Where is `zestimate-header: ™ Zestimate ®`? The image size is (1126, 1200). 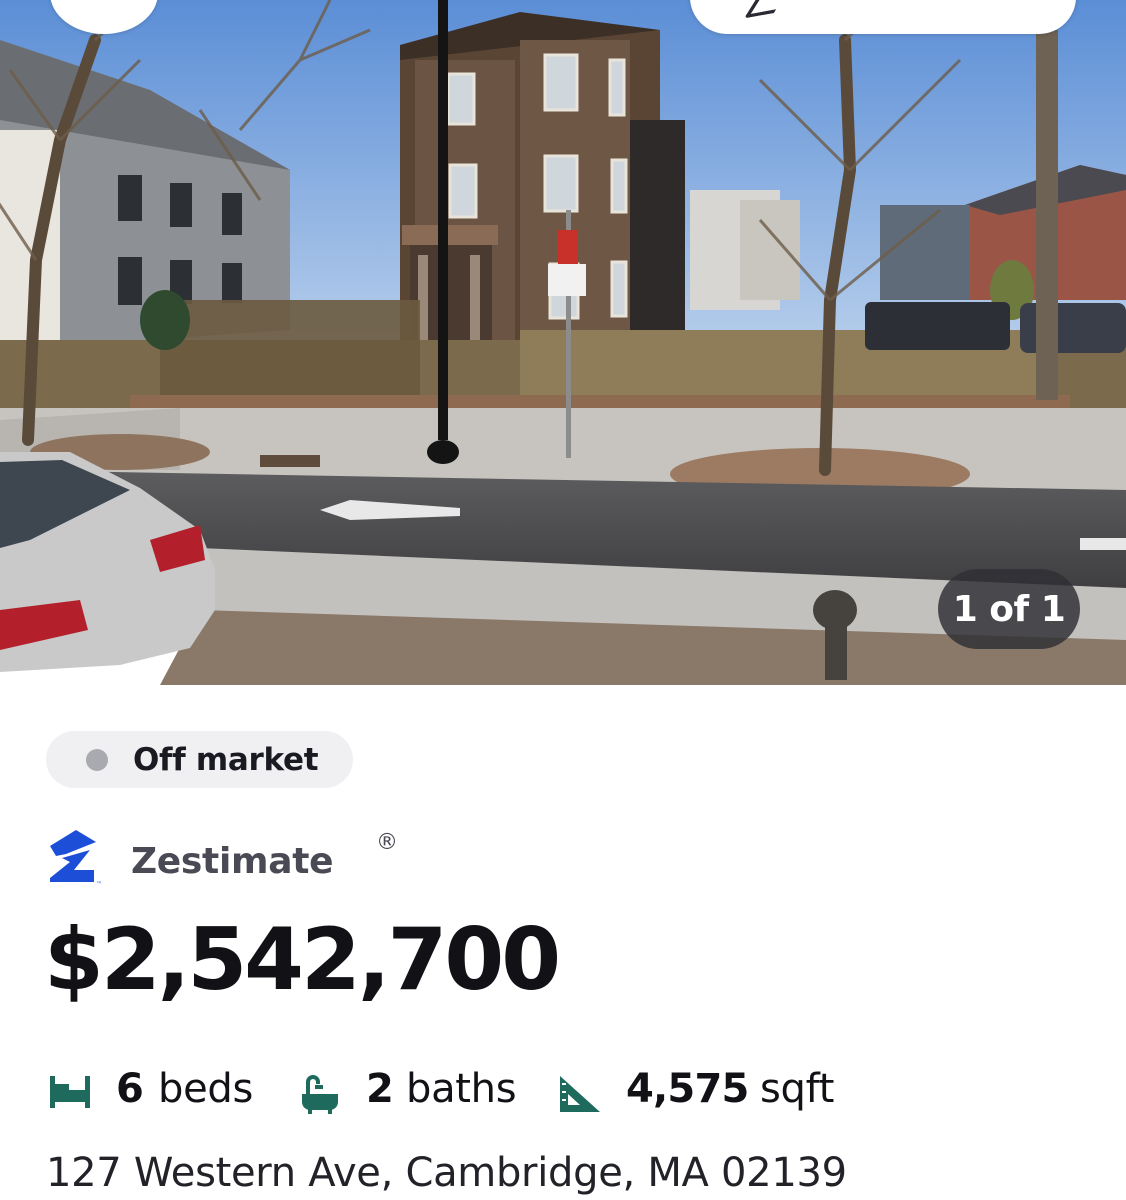
zestimate-header: ™ Zestimate ® is located at coordinates (296, 861).